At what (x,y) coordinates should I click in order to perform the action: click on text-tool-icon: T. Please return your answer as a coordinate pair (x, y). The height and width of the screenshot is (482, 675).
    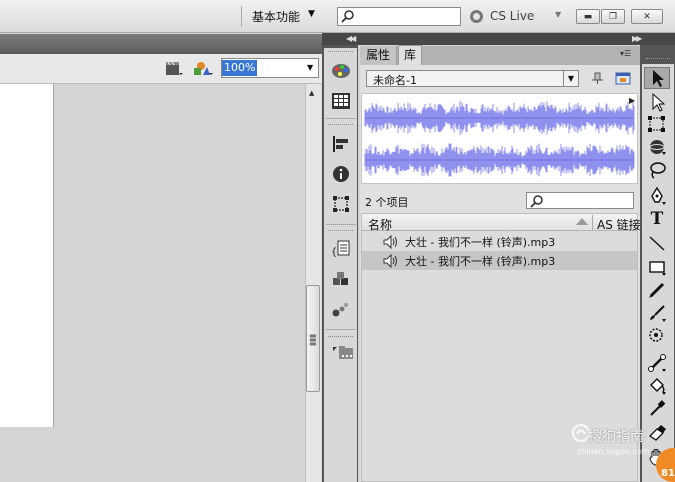
    Looking at the image, I should click on (657, 219).